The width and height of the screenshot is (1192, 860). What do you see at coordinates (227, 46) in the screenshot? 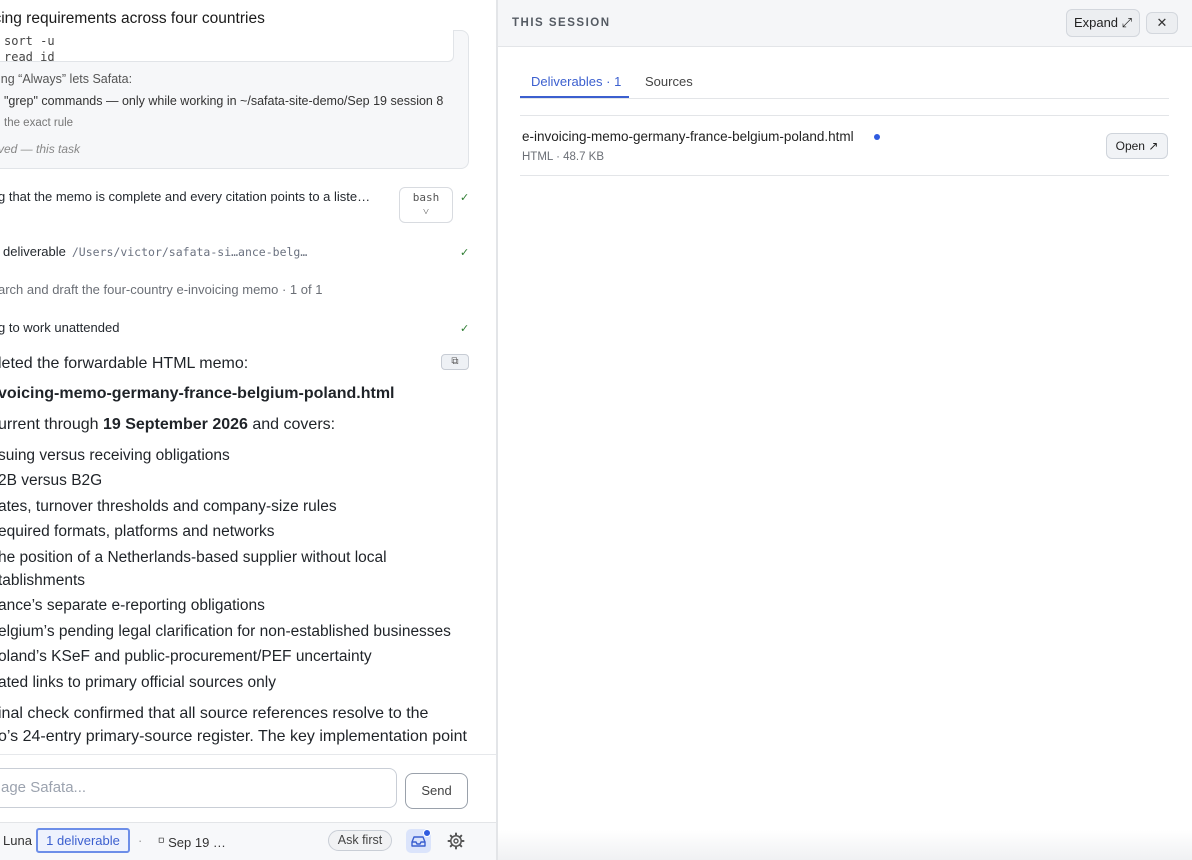
I see `command-preview: sort -u read id` at bounding box center [227, 46].